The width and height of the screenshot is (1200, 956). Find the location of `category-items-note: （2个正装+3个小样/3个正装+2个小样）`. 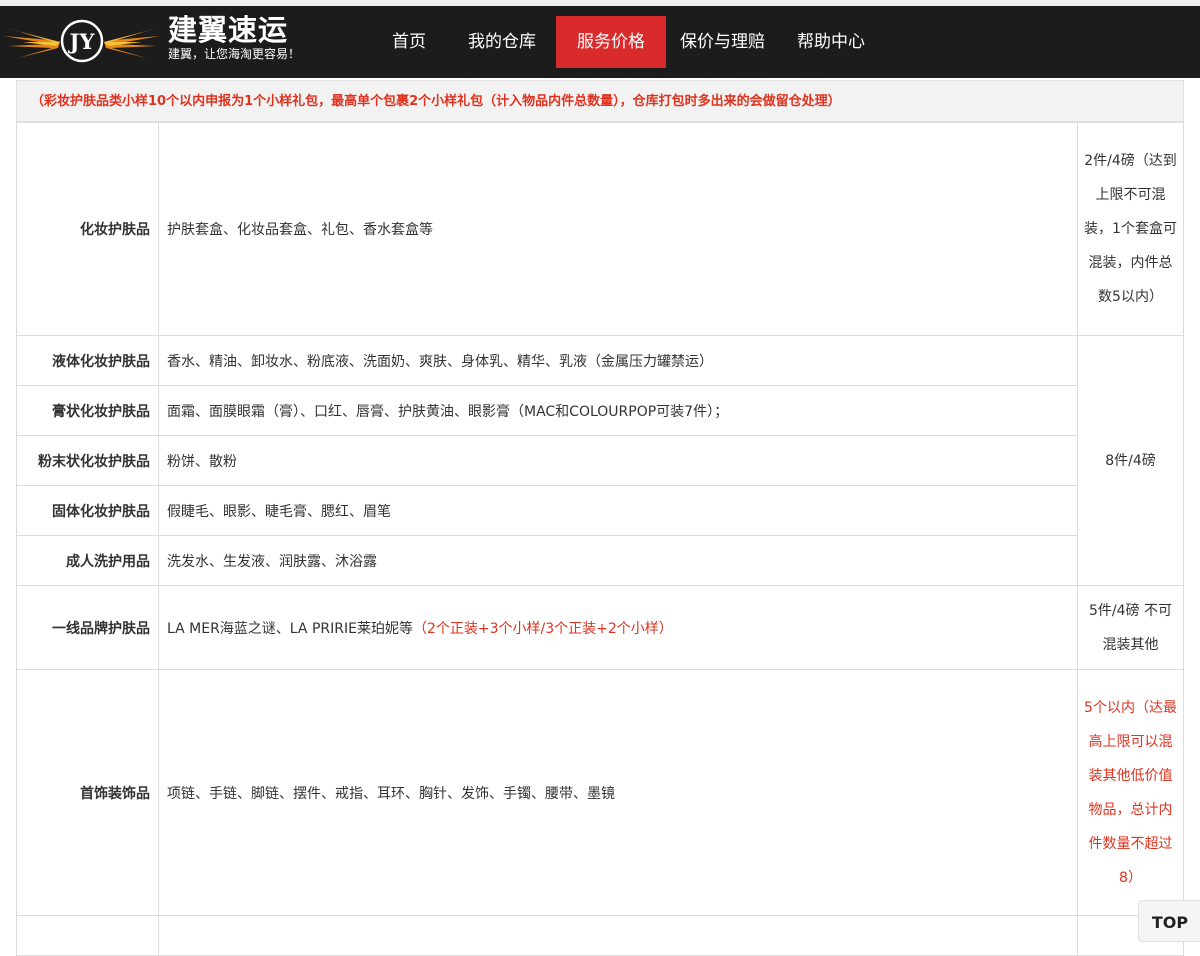

category-items-note: （2个正装+3个小样/3个正装+2个小样） is located at coordinates (542, 628).